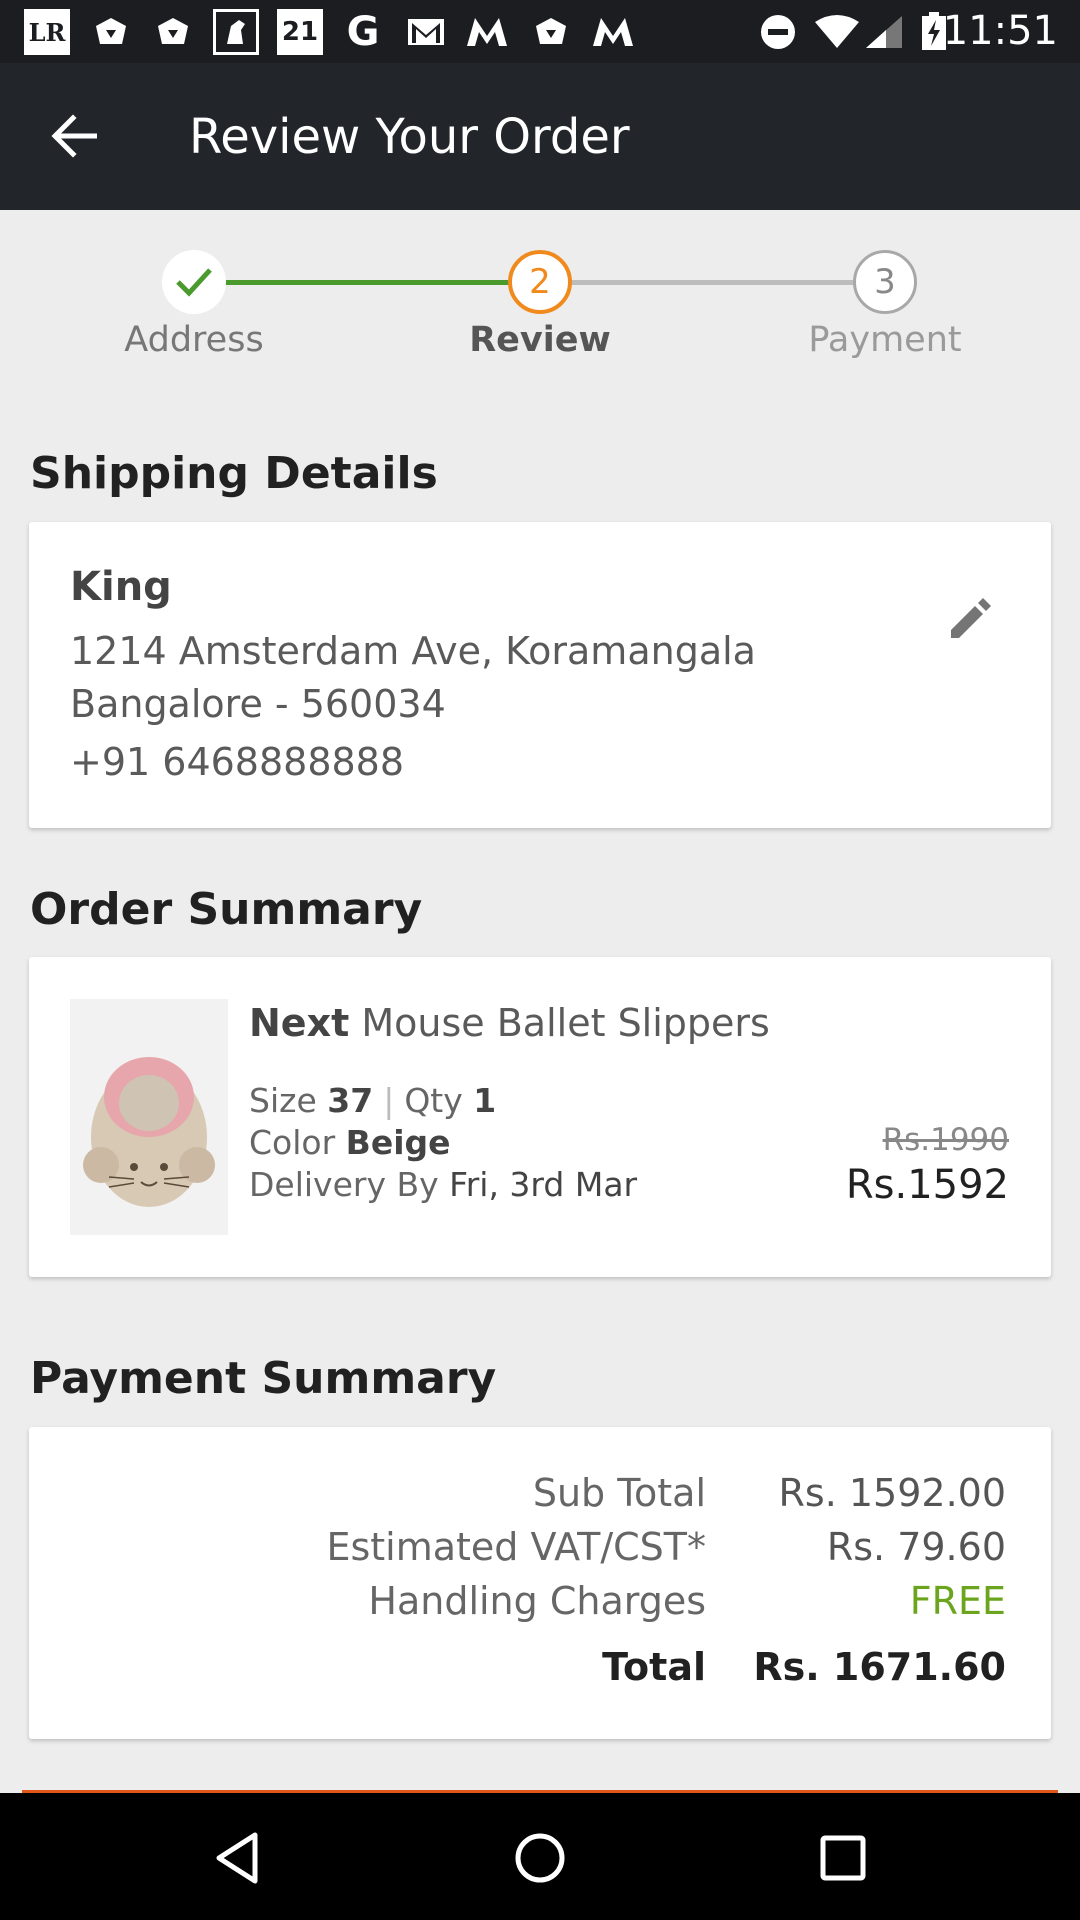 This screenshot has height=1920, width=1080. I want to click on handling-value: FREE, so click(957, 1601).